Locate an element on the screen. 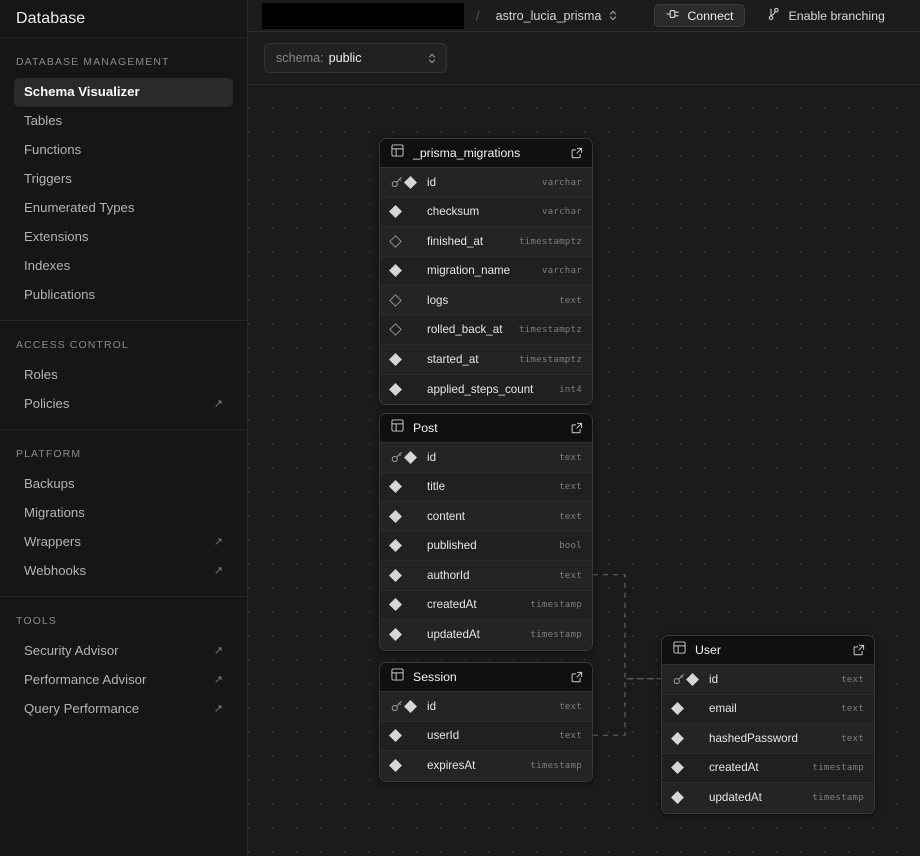 This screenshot has width=920, height=856. table-card-header: _prisma_migrations is located at coordinates (486, 153).